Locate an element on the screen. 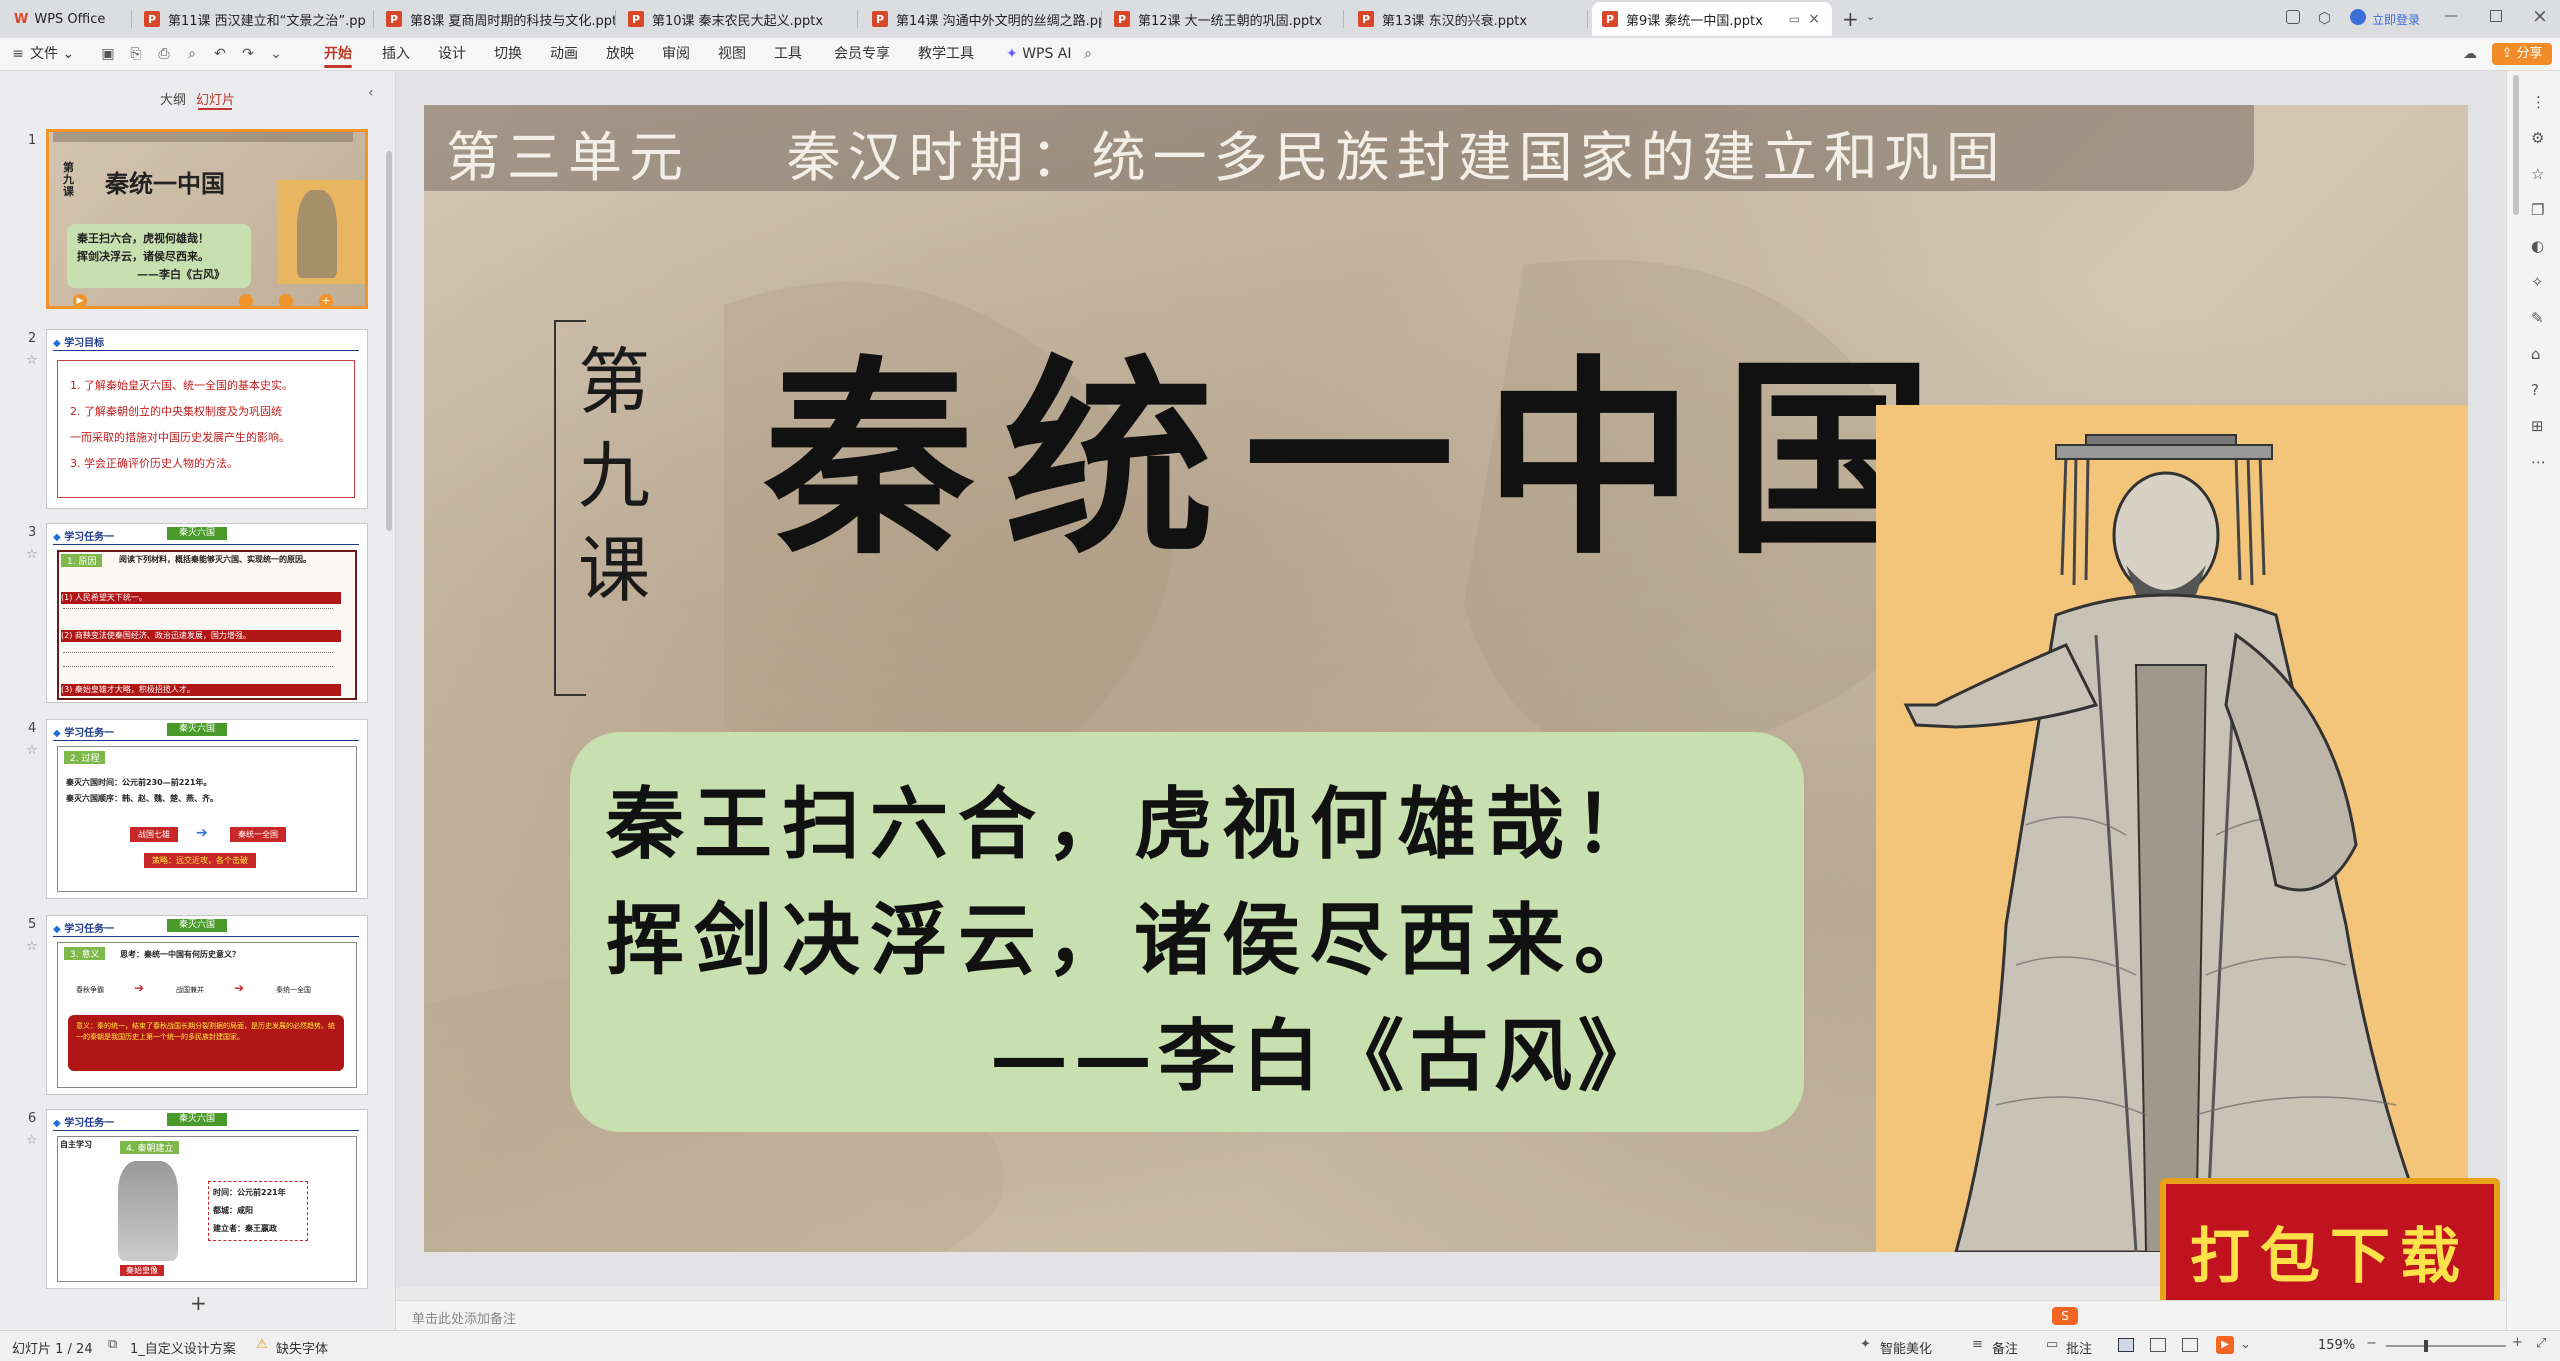 This screenshot has width=2560, height=1361. more-chevron-icon: ⌄ is located at coordinates (276, 54).